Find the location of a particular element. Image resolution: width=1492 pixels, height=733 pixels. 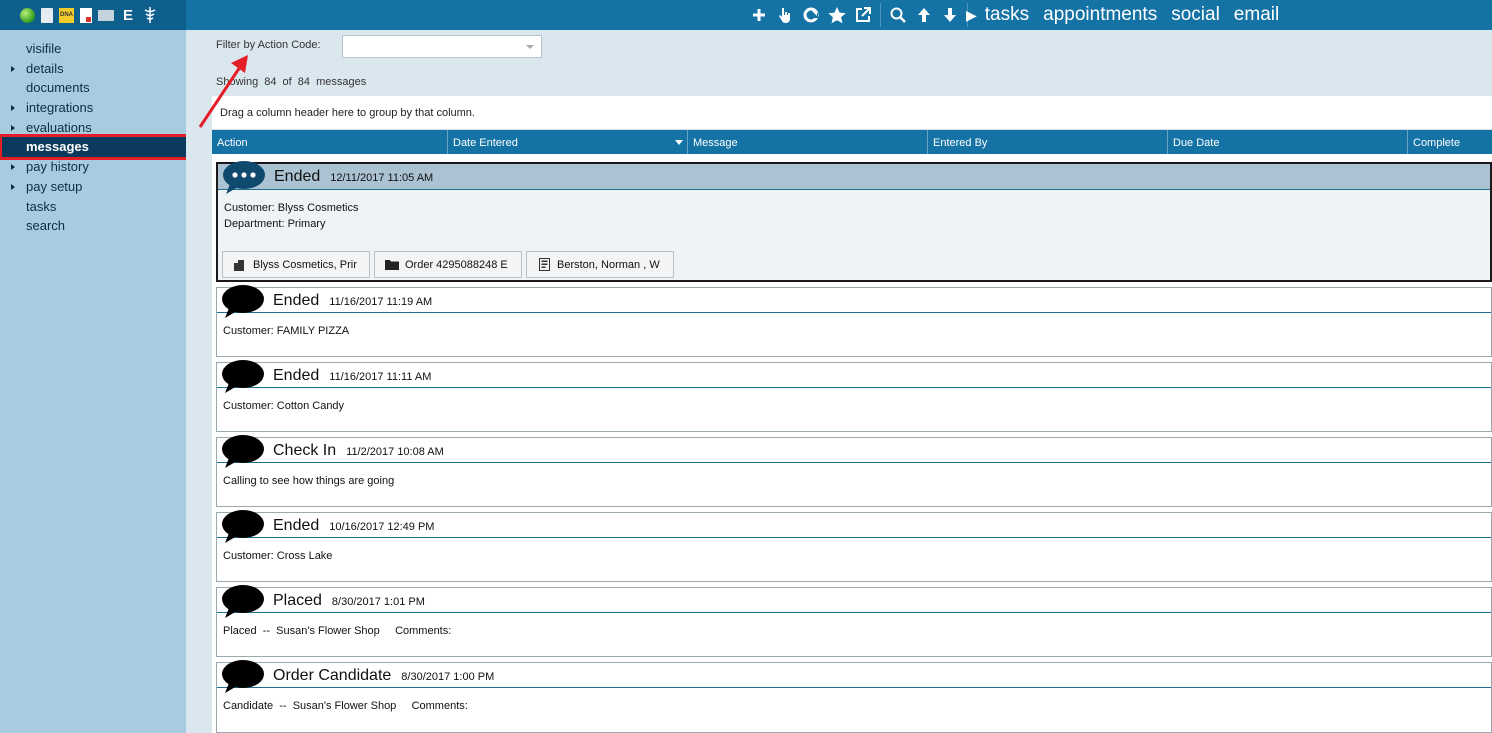

message-header: Ended 10/16/2017 12:49 PM is located at coordinates (854, 526).